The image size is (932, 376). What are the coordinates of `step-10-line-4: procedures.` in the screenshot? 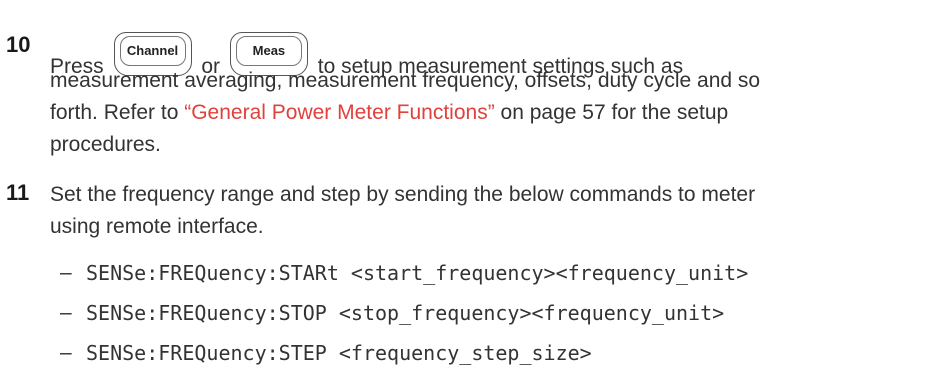 It's located at (105, 144).